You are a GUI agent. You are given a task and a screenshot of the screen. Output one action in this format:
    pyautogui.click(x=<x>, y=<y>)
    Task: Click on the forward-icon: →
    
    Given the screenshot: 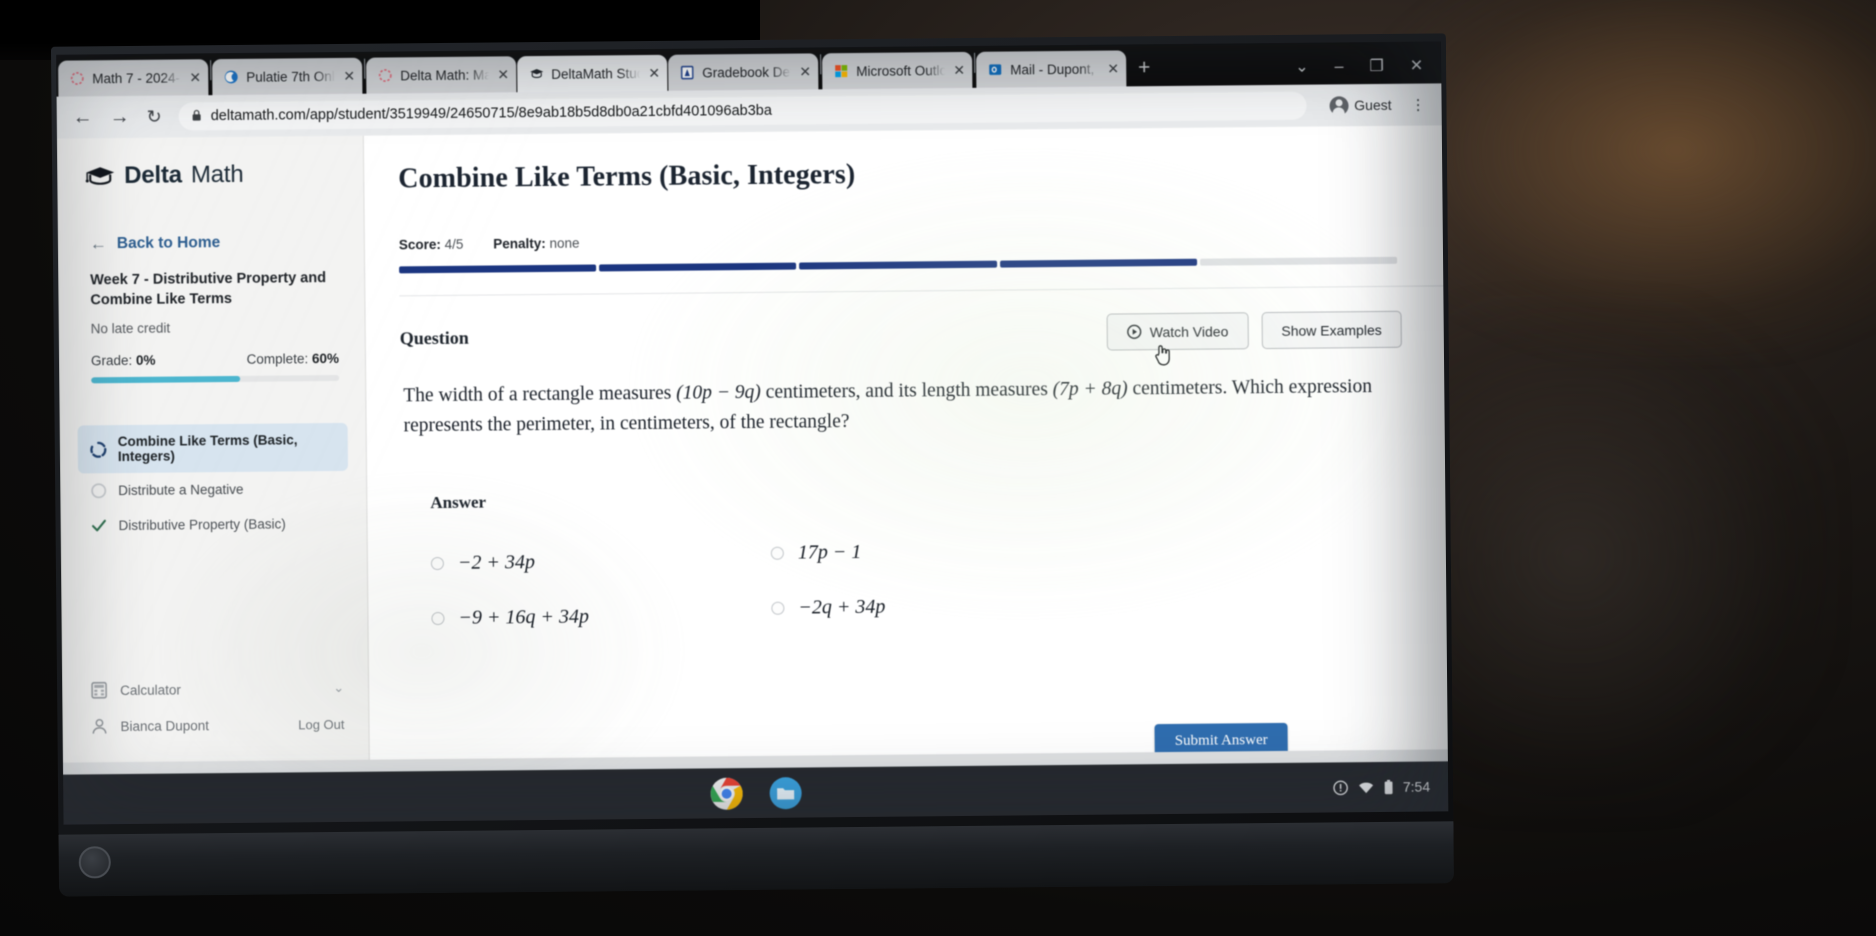 What is the action you would take?
    pyautogui.click(x=120, y=117)
    